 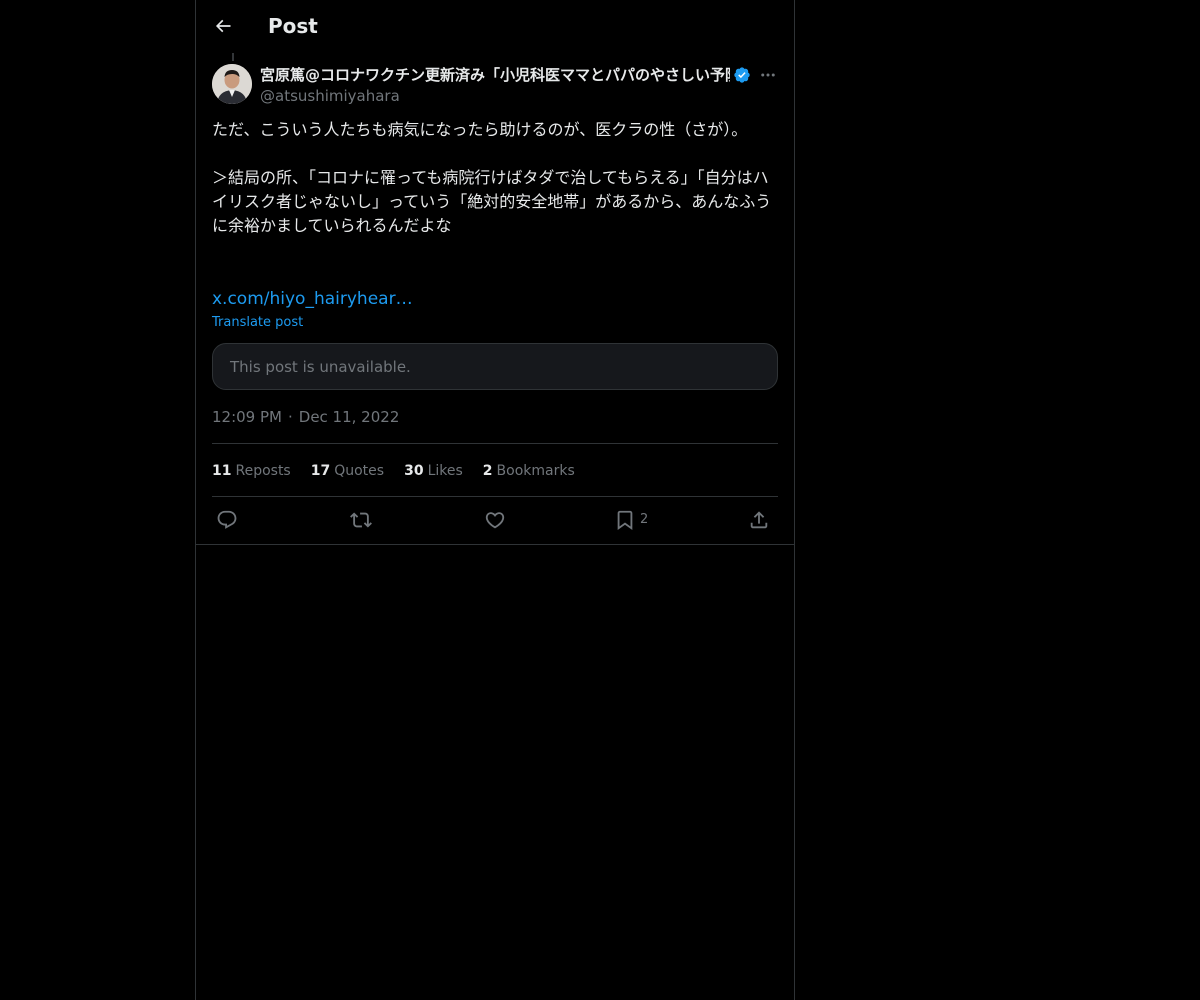 I want to click on quotes-stat: 17 Quotes, so click(x=347, y=471).